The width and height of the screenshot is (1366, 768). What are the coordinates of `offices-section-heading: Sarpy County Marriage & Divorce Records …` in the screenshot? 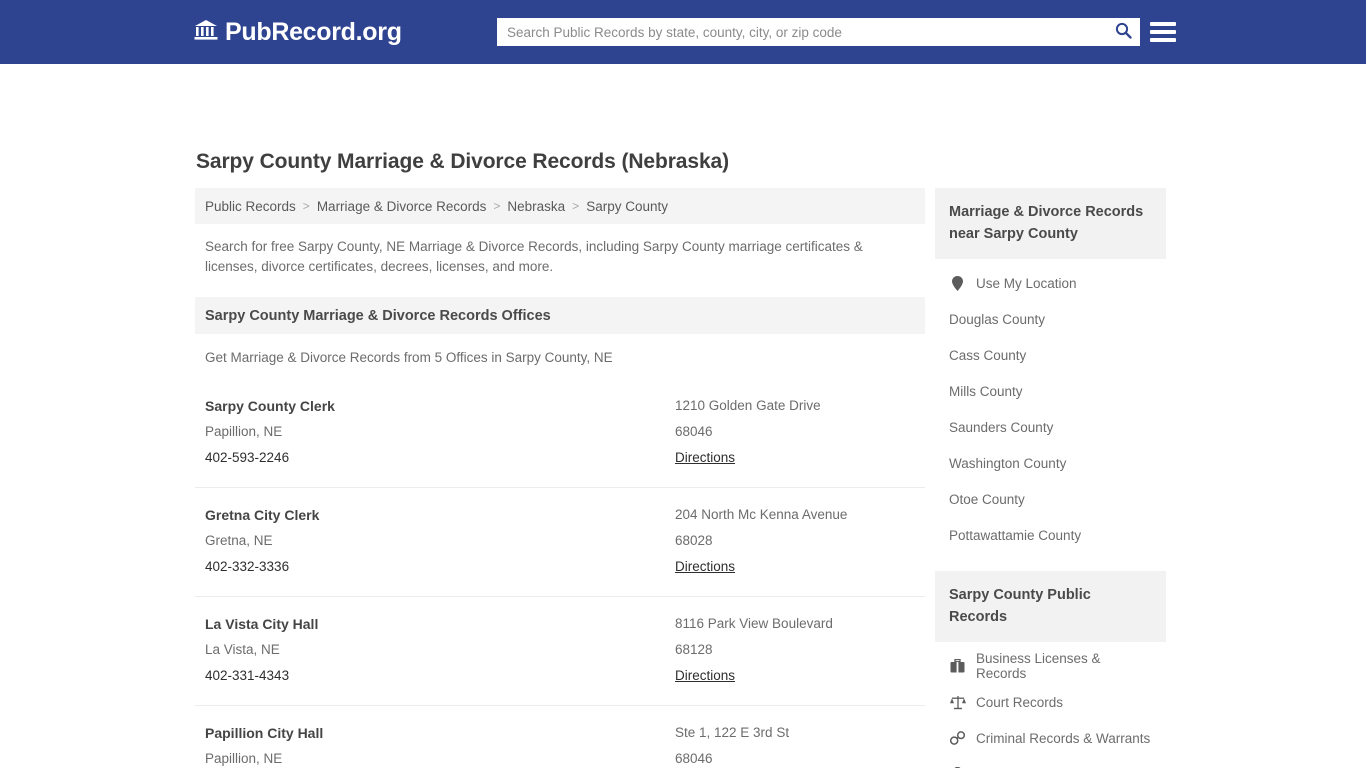 It's located at (560, 315).